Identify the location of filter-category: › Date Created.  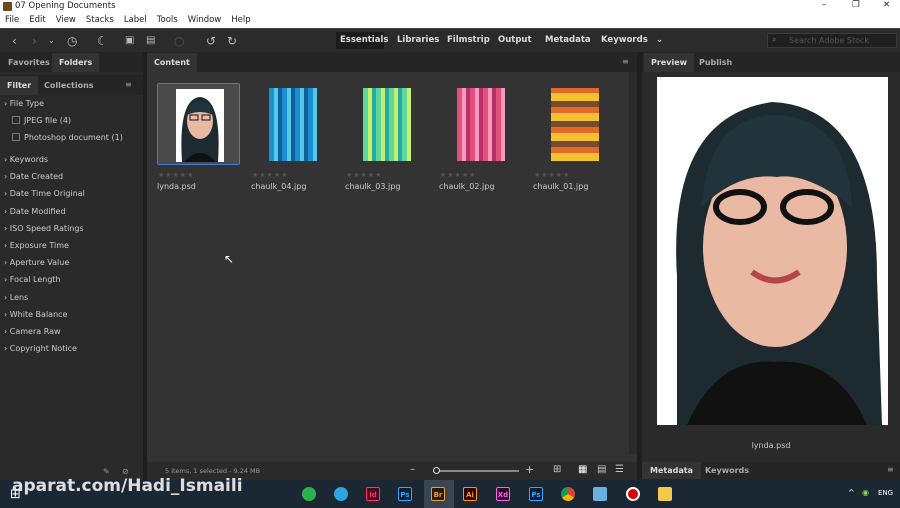
(33, 176).